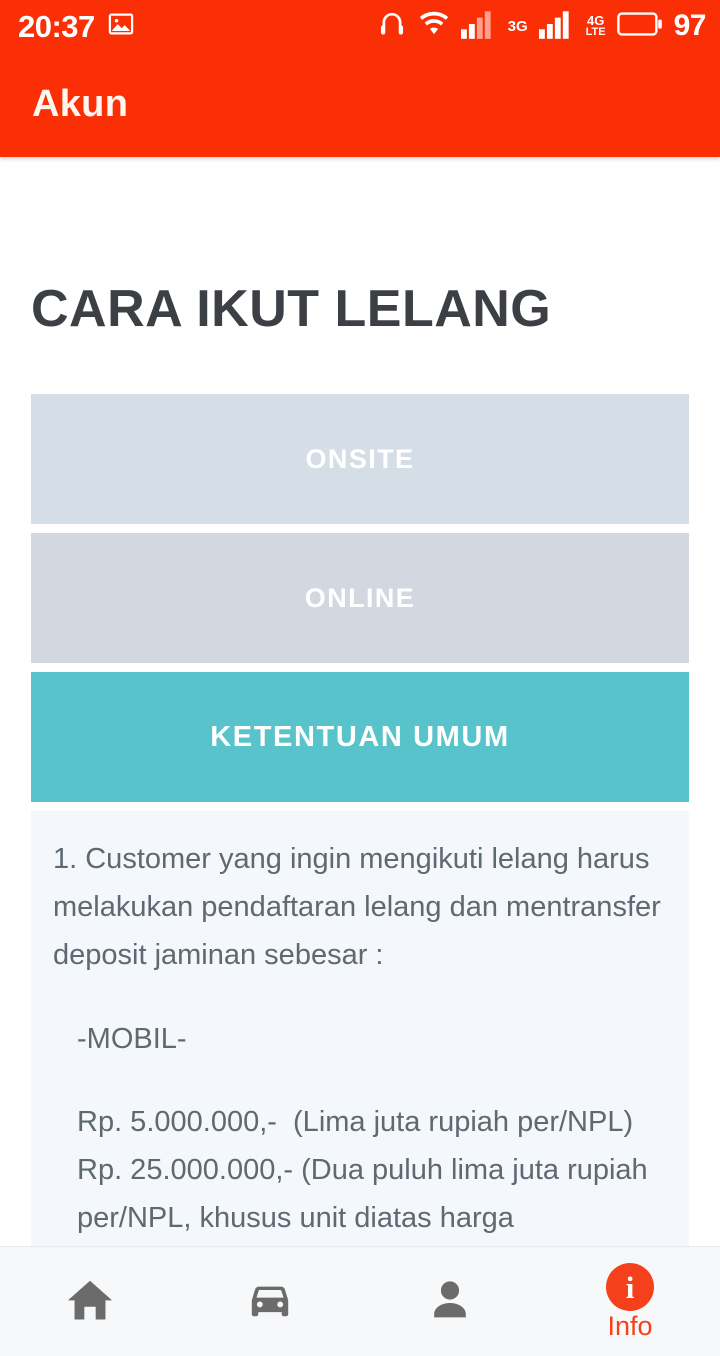  I want to click on nav-item-cars, so click(270, 1301).